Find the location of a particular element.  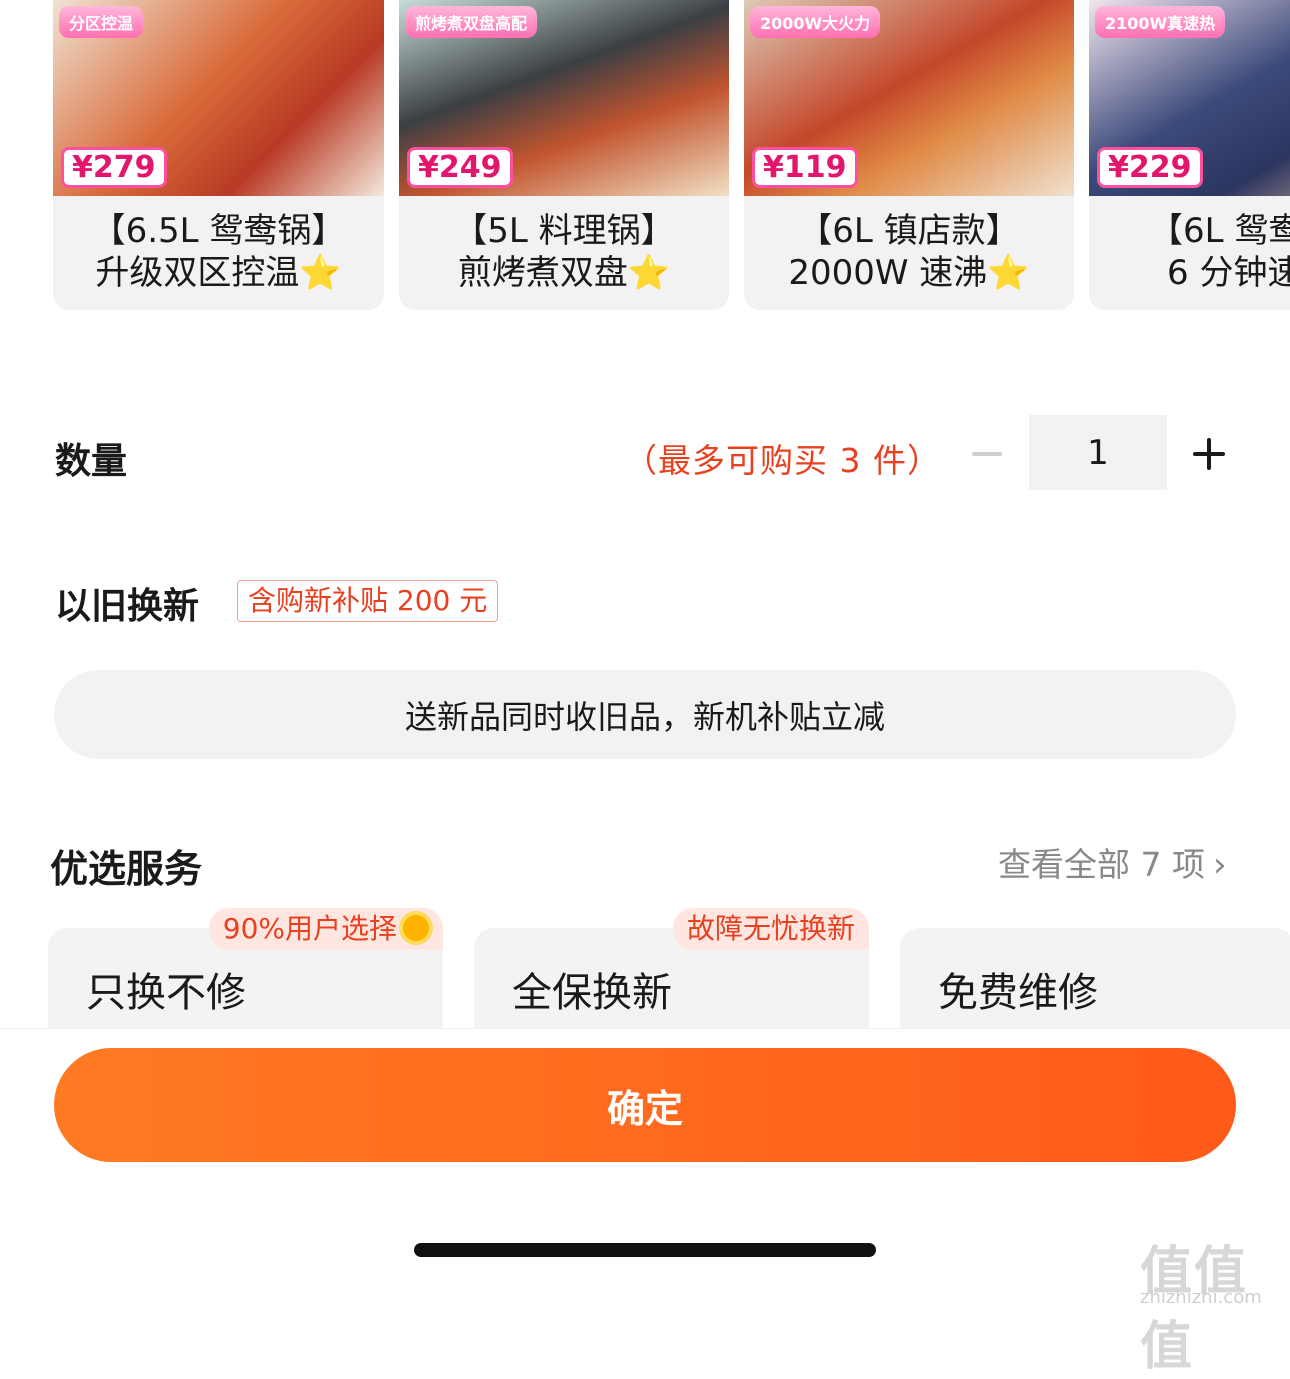

variant-card-6.5L: 分区控温 ¥279 【6.5L 鸳鸯锅】 升级双区控温⭐ is located at coordinates (218, 155).